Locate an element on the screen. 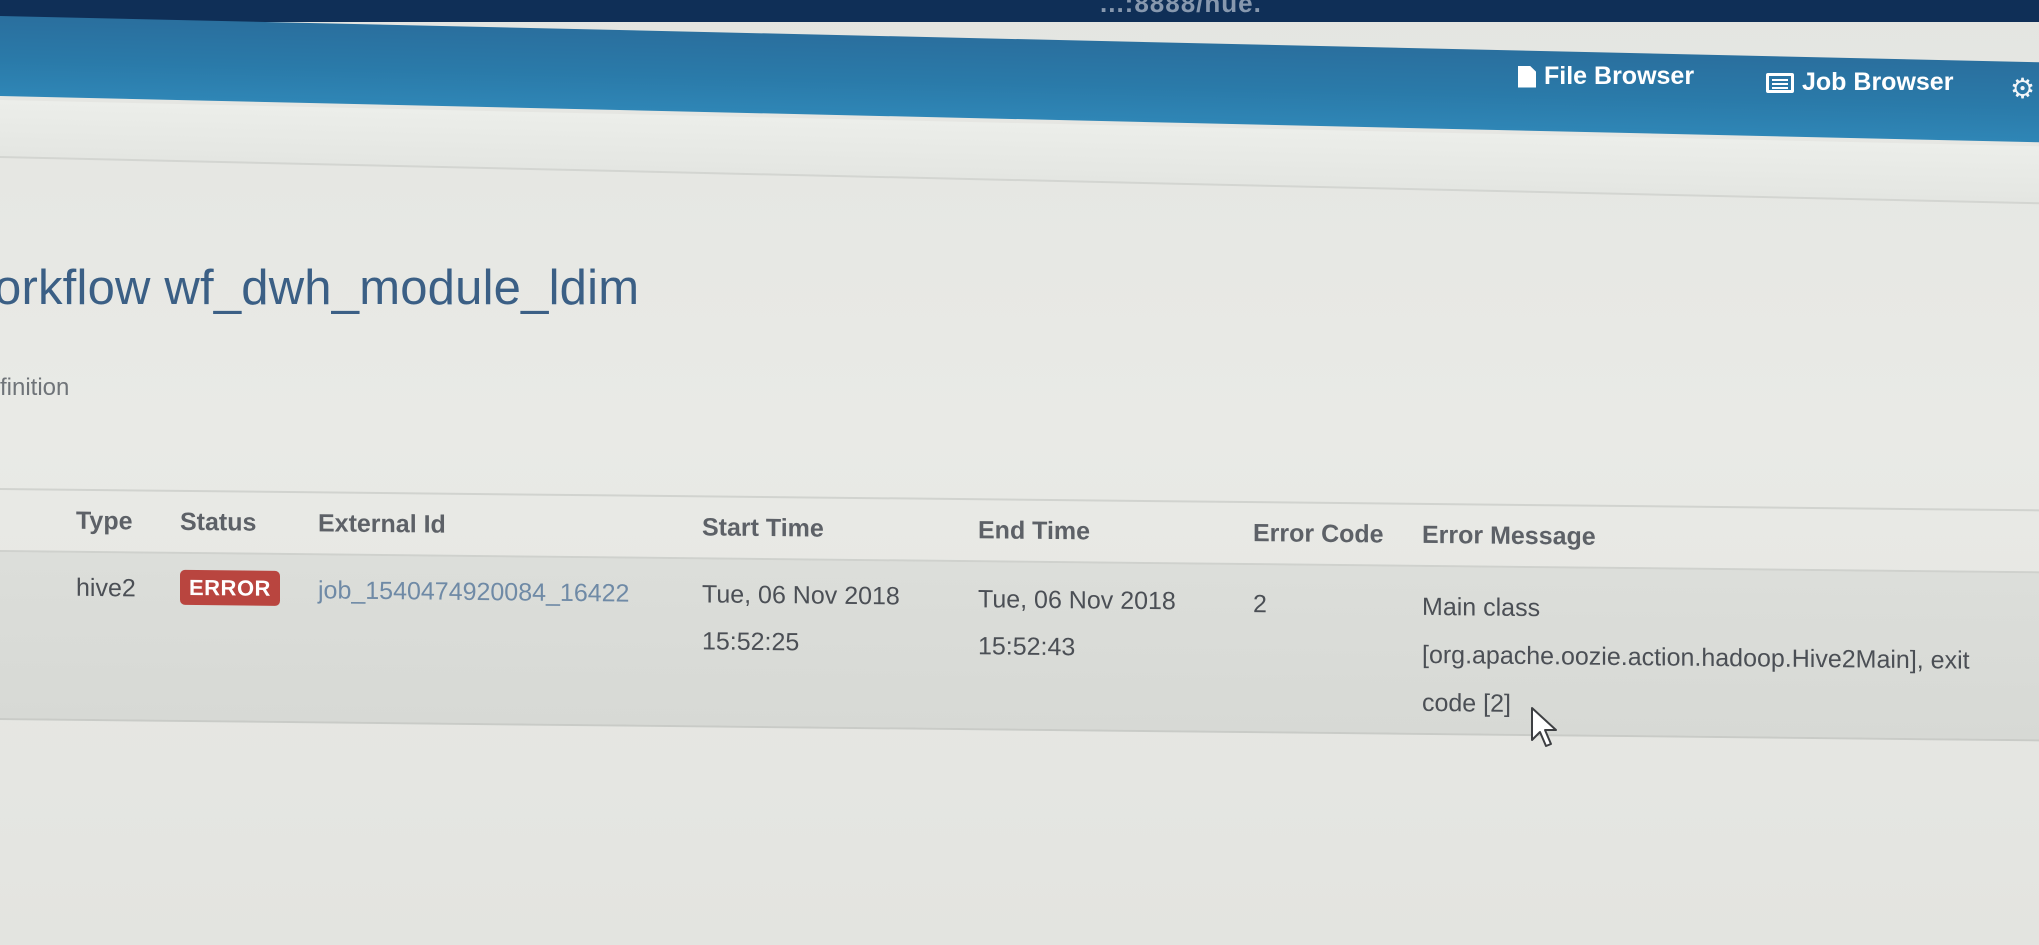 The height and width of the screenshot is (945, 2039). file-browser-label: File Browser is located at coordinates (1619, 76).